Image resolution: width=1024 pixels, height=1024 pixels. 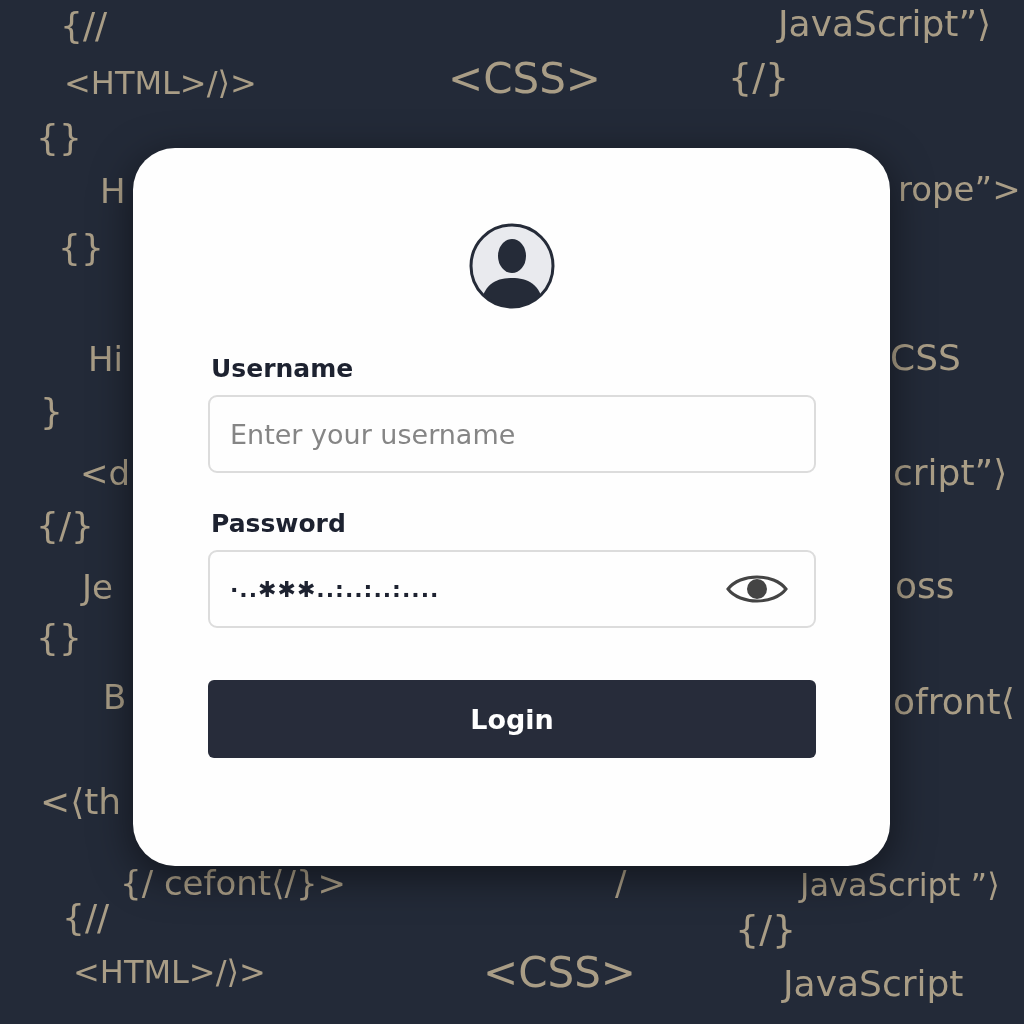 What do you see at coordinates (278, 523) in the screenshot?
I see `password-label: Password` at bounding box center [278, 523].